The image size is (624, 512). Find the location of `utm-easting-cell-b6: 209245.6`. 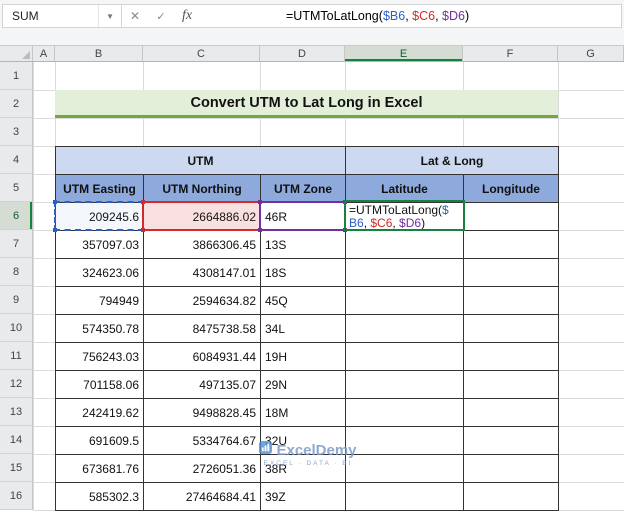

utm-easting-cell-b6: 209245.6 is located at coordinates (100, 217).